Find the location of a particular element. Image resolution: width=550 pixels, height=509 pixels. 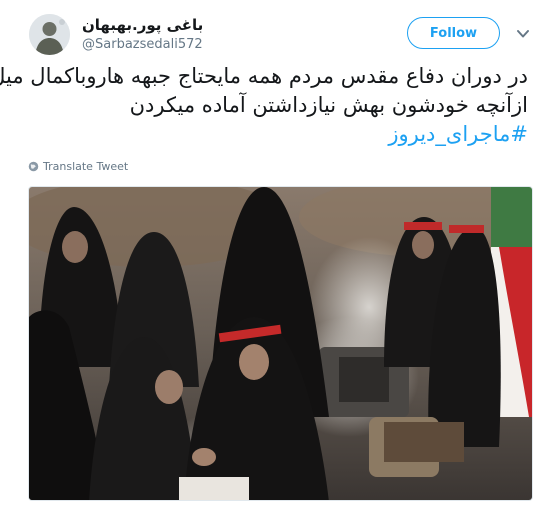

translate-tweet-link: Translate Tweet is located at coordinates (78, 166).